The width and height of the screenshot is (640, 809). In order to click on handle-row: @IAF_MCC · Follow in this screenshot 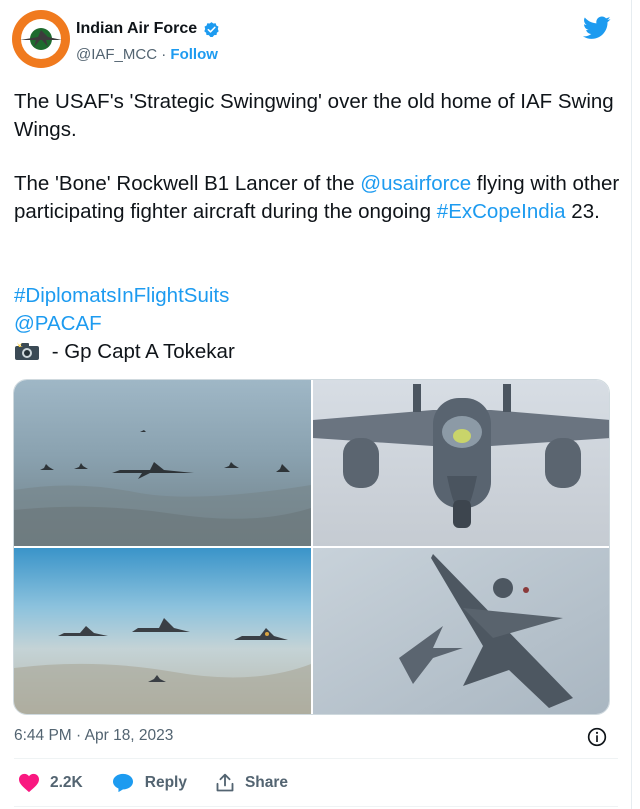, I will do `click(147, 54)`.